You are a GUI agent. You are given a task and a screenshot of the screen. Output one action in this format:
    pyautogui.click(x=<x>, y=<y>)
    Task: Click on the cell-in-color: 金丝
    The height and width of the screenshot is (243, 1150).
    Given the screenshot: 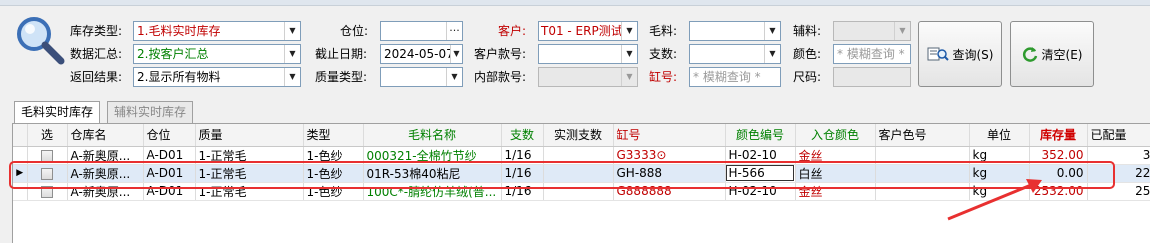 What is the action you would take?
    pyautogui.click(x=835, y=155)
    